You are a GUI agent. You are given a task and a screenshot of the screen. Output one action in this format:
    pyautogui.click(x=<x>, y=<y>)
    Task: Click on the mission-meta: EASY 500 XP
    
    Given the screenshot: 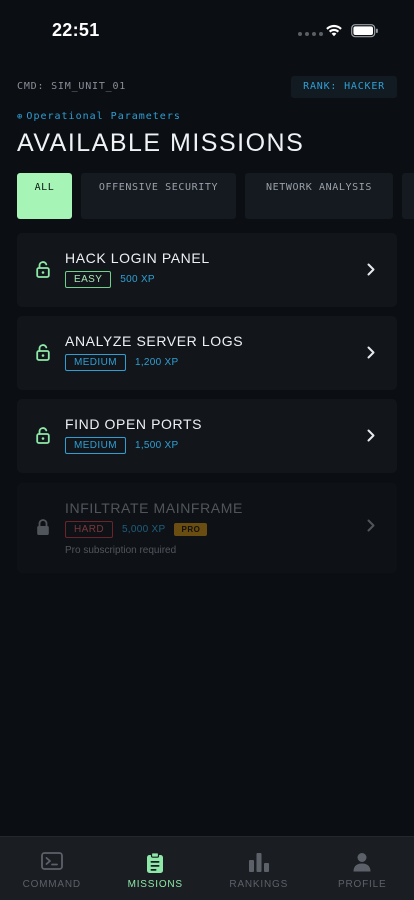 What is the action you would take?
    pyautogui.click(x=110, y=279)
    